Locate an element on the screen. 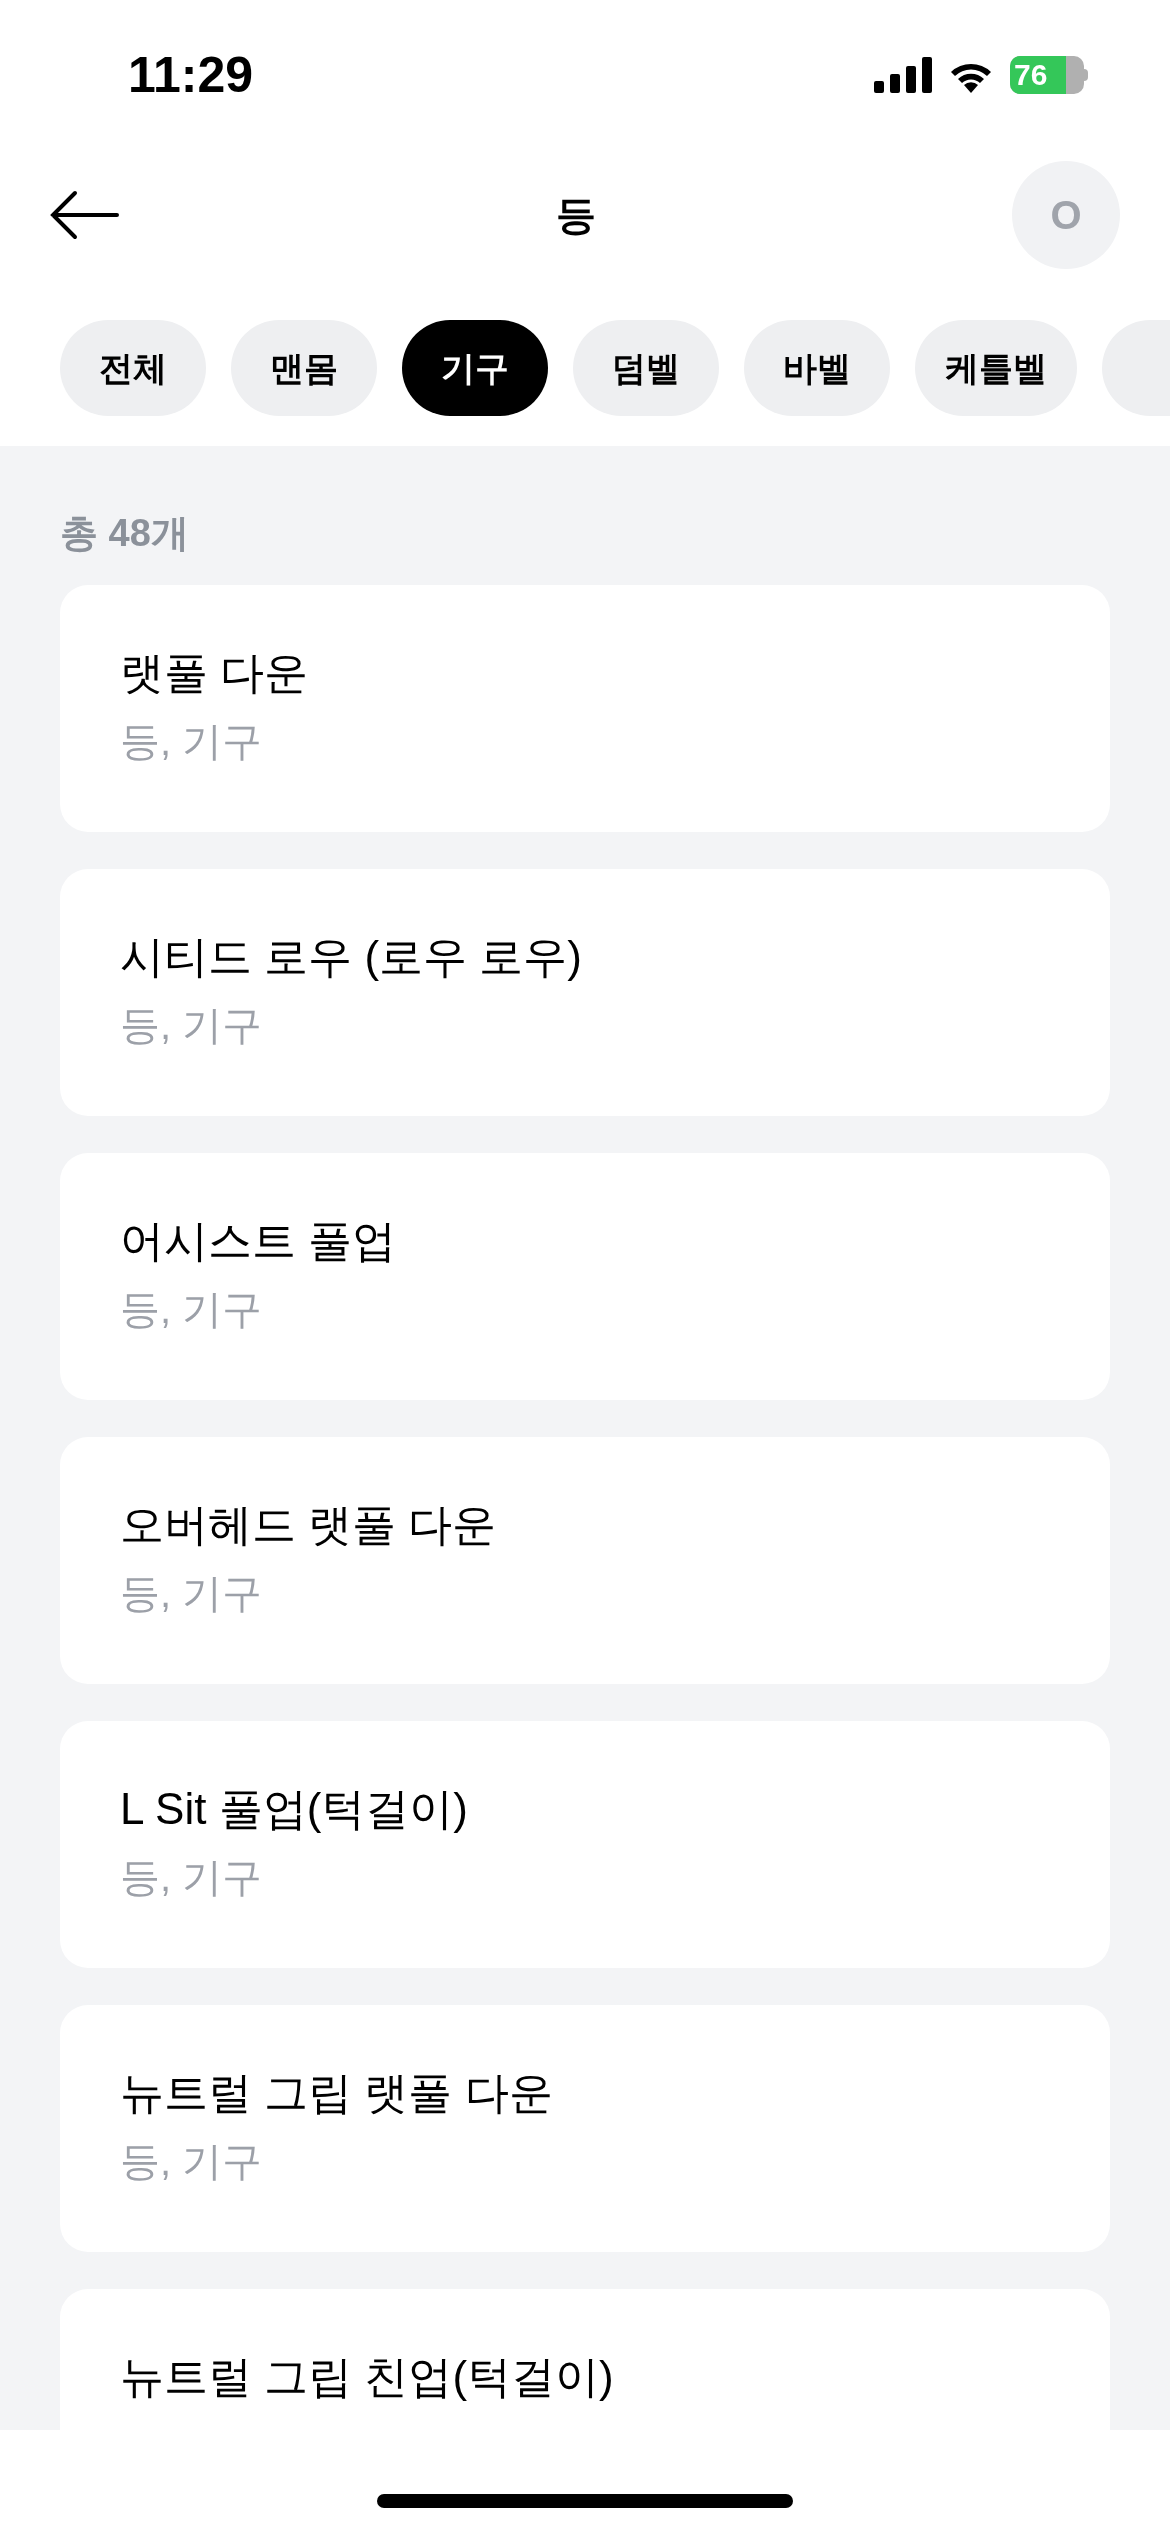 The image size is (1170, 2532). exercise-card: 뉴트럴 그립 친업(턱걸이) is located at coordinates (585, 2359).